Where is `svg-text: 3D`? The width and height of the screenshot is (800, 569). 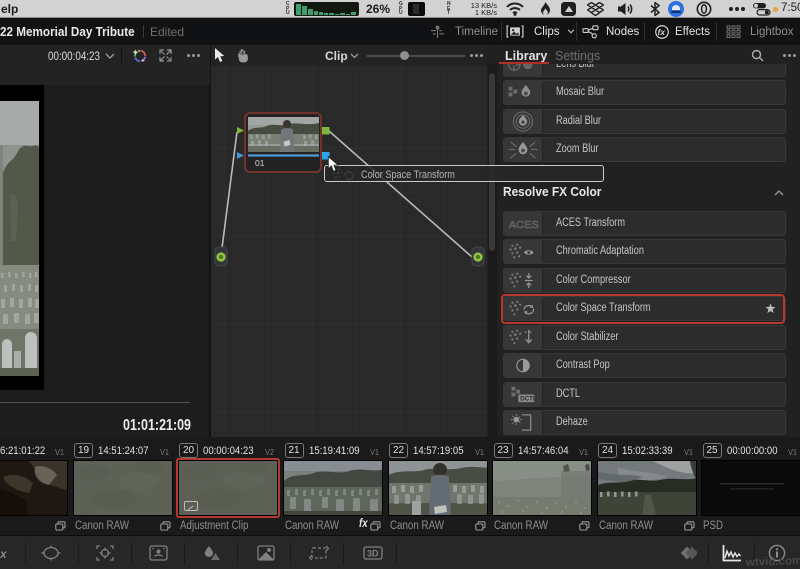
svg-text: 3D is located at coordinates (373, 554).